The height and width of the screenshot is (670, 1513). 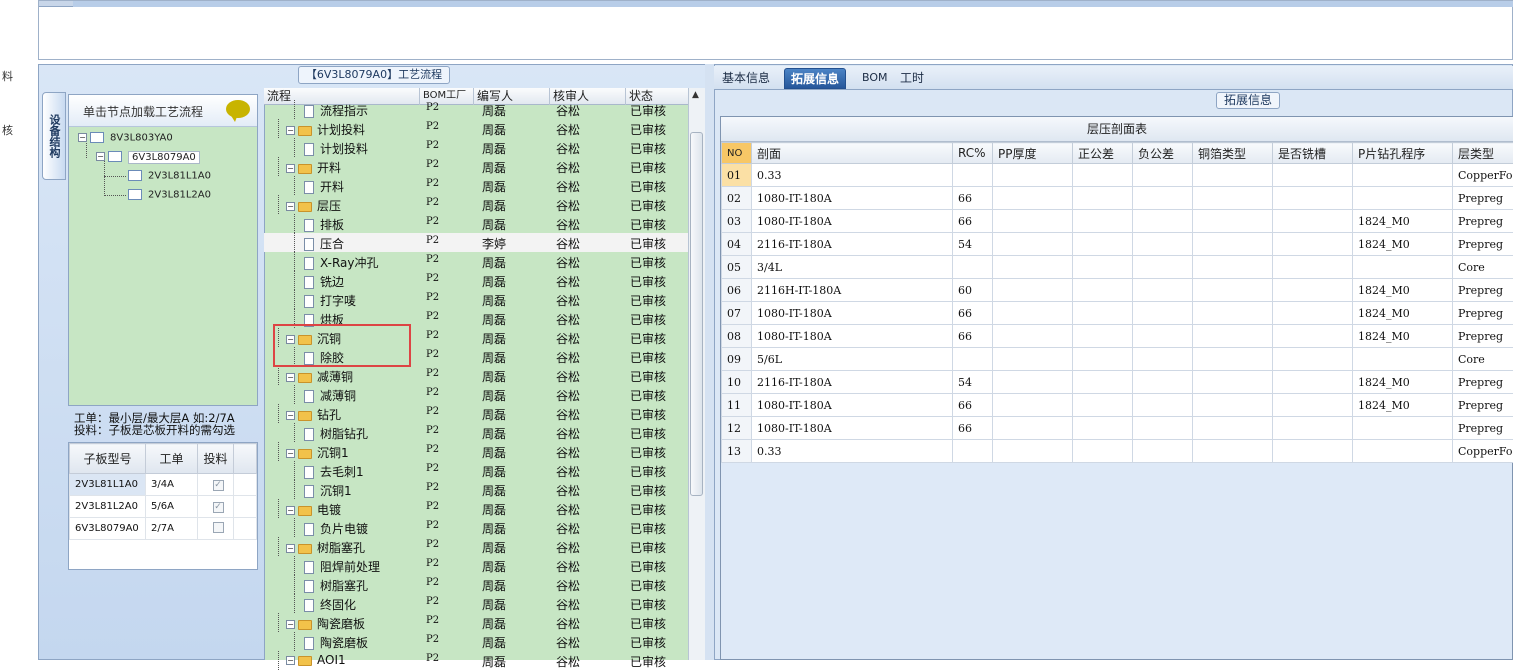 What do you see at coordinates (1033, 153) in the screenshot?
I see `column-header: PP厚度` at bounding box center [1033, 153].